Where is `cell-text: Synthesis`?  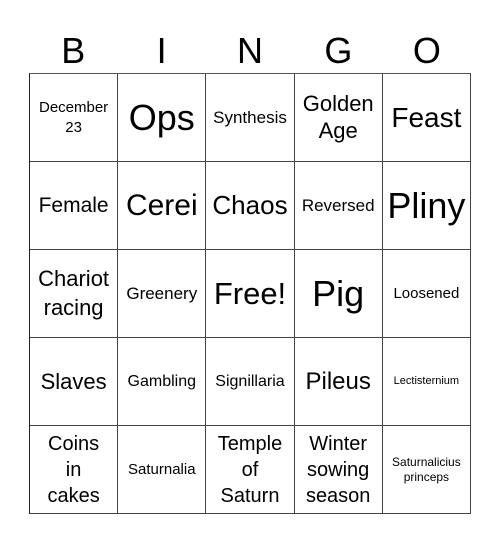
cell-text: Synthesis is located at coordinates (250, 117).